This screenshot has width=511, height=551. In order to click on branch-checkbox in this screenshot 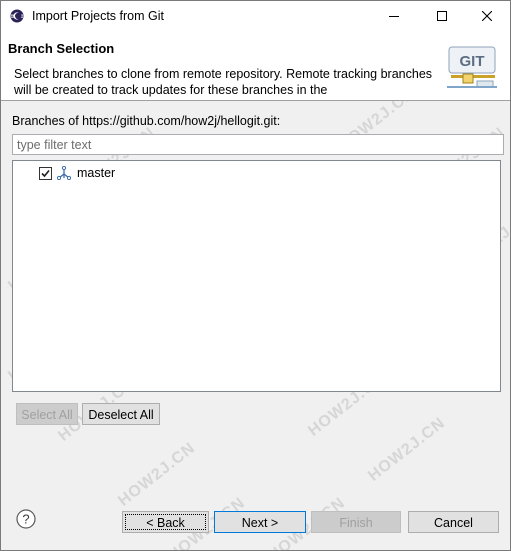, I will do `click(45, 173)`.